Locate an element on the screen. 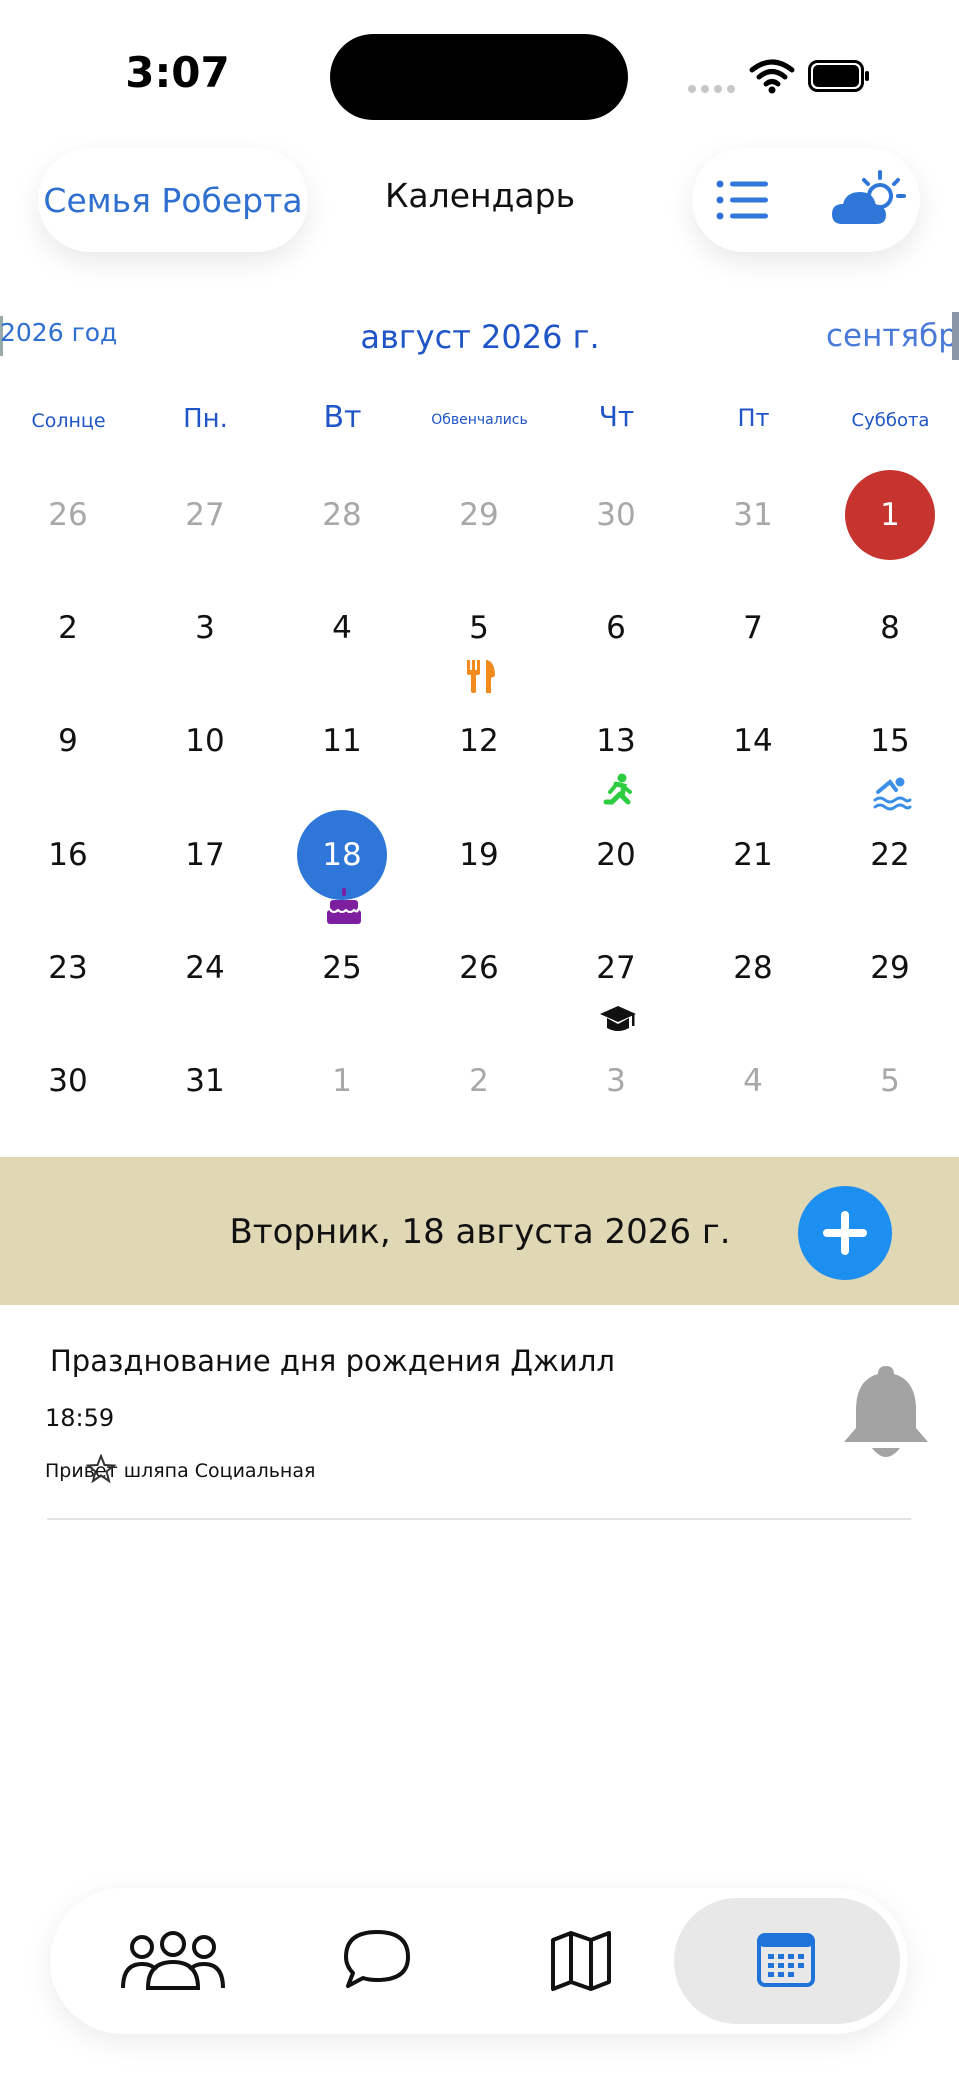 The height and width of the screenshot is (2084, 959). prev-month-link: 2026 год is located at coordinates (58, 332).